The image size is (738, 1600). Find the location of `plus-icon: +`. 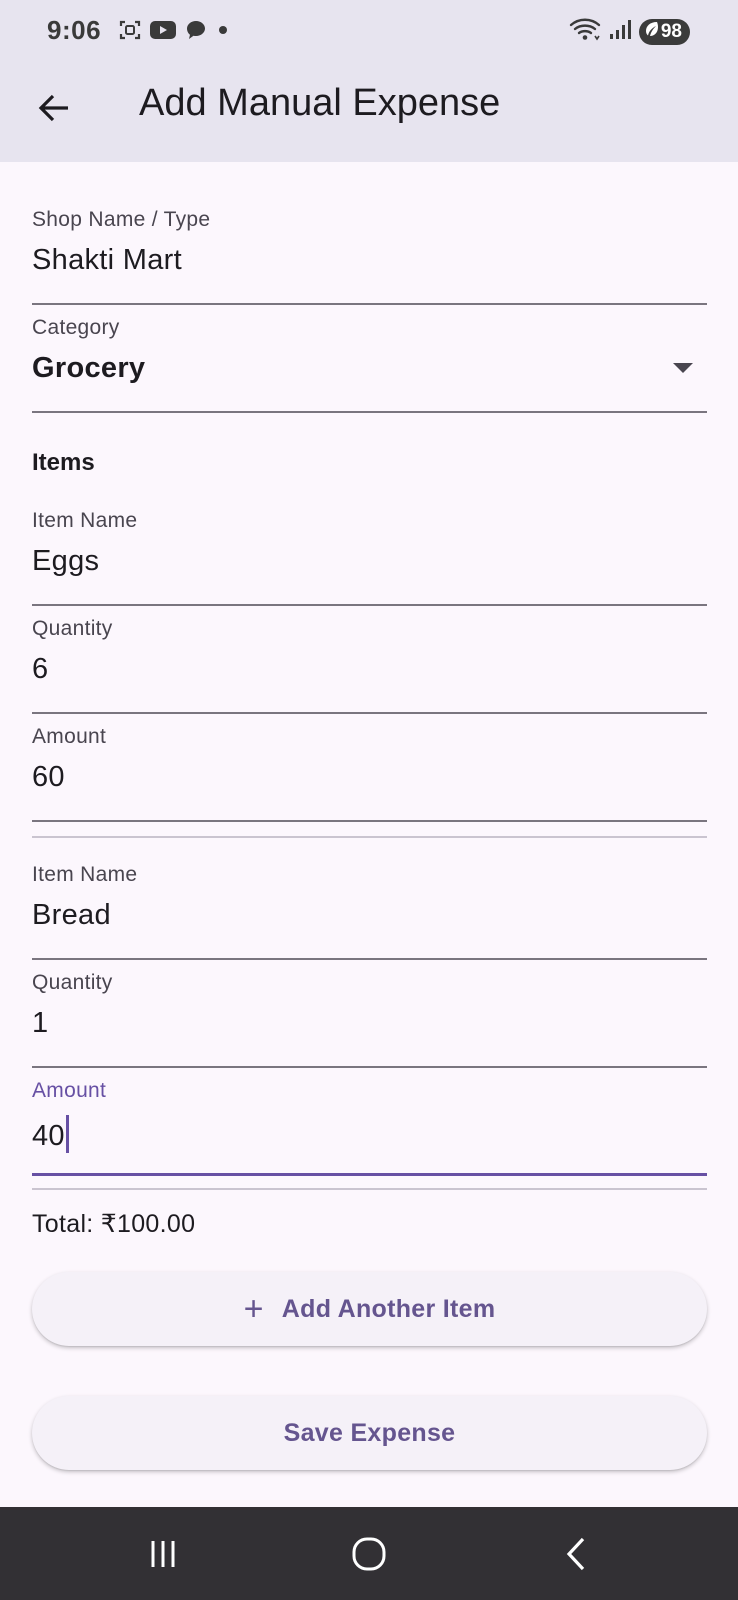

plus-icon: + is located at coordinates (253, 1309).